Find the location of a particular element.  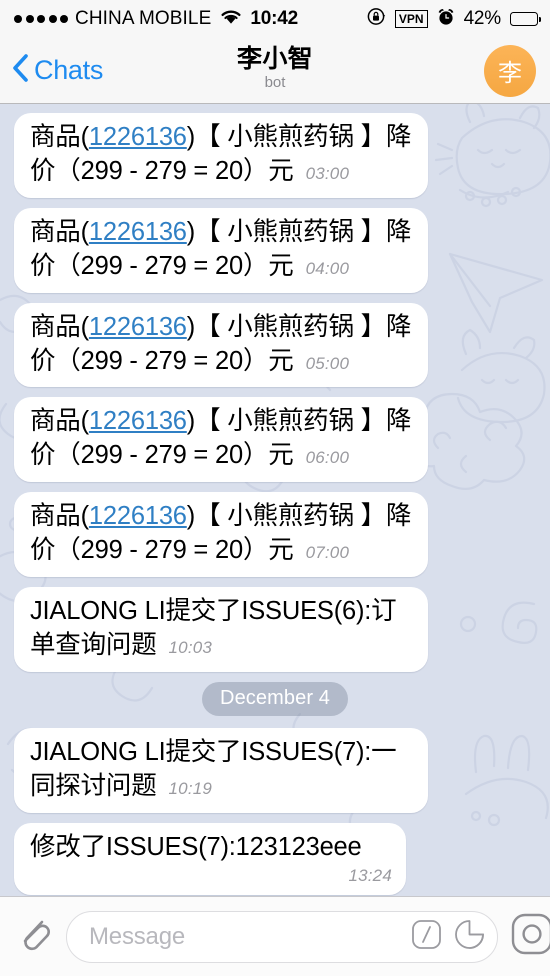

message-input-wrapper is located at coordinates (282, 936).